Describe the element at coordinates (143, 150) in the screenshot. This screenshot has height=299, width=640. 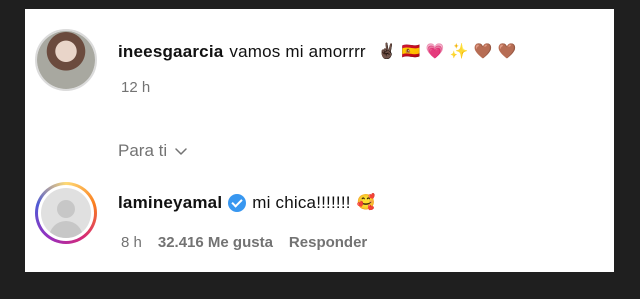
I see `sort-filter-label: Para ti` at that location.